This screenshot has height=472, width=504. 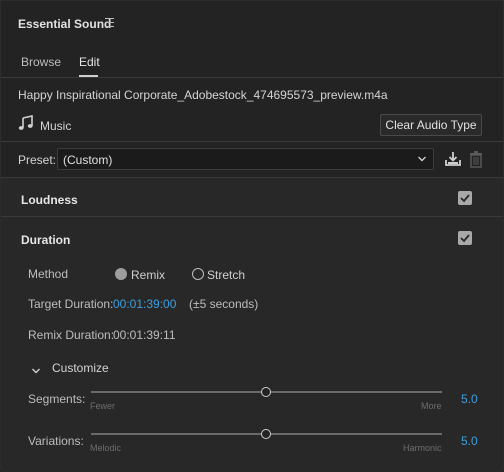 I want to click on loudness-checkbox, so click(x=465, y=198).